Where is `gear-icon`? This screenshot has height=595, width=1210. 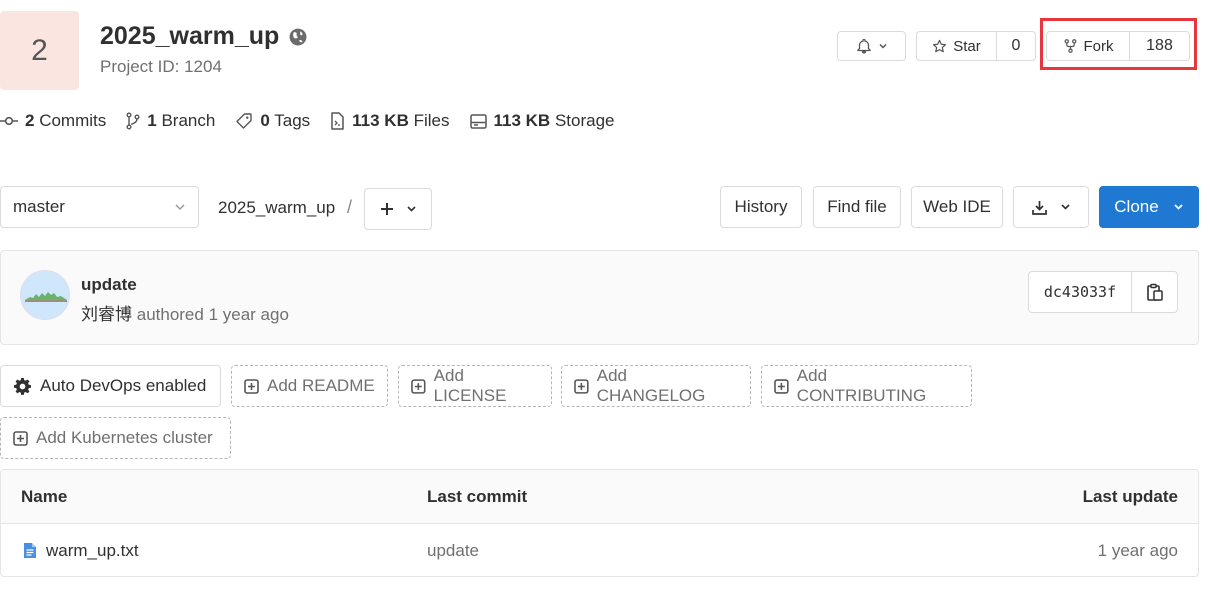 gear-icon is located at coordinates (22, 386).